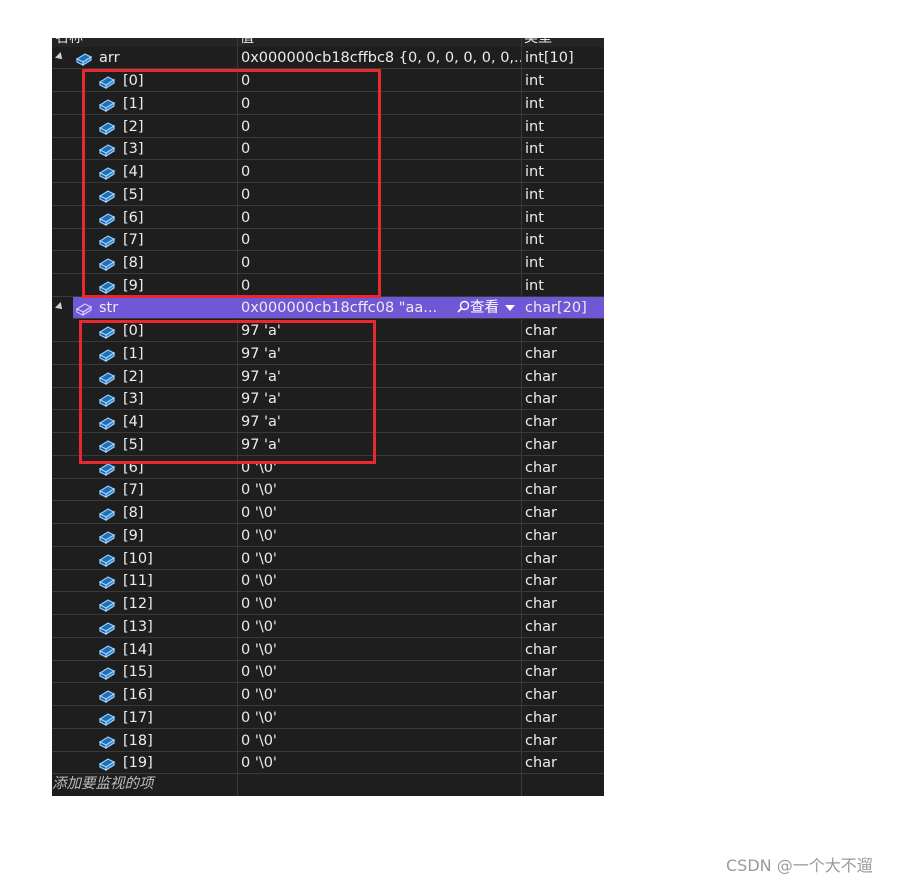 The height and width of the screenshot is (883, 912). What do you see at coordinates (138, 604) in the screenshot?
I see `element-index: [12]` at bounding box center [138, 604].